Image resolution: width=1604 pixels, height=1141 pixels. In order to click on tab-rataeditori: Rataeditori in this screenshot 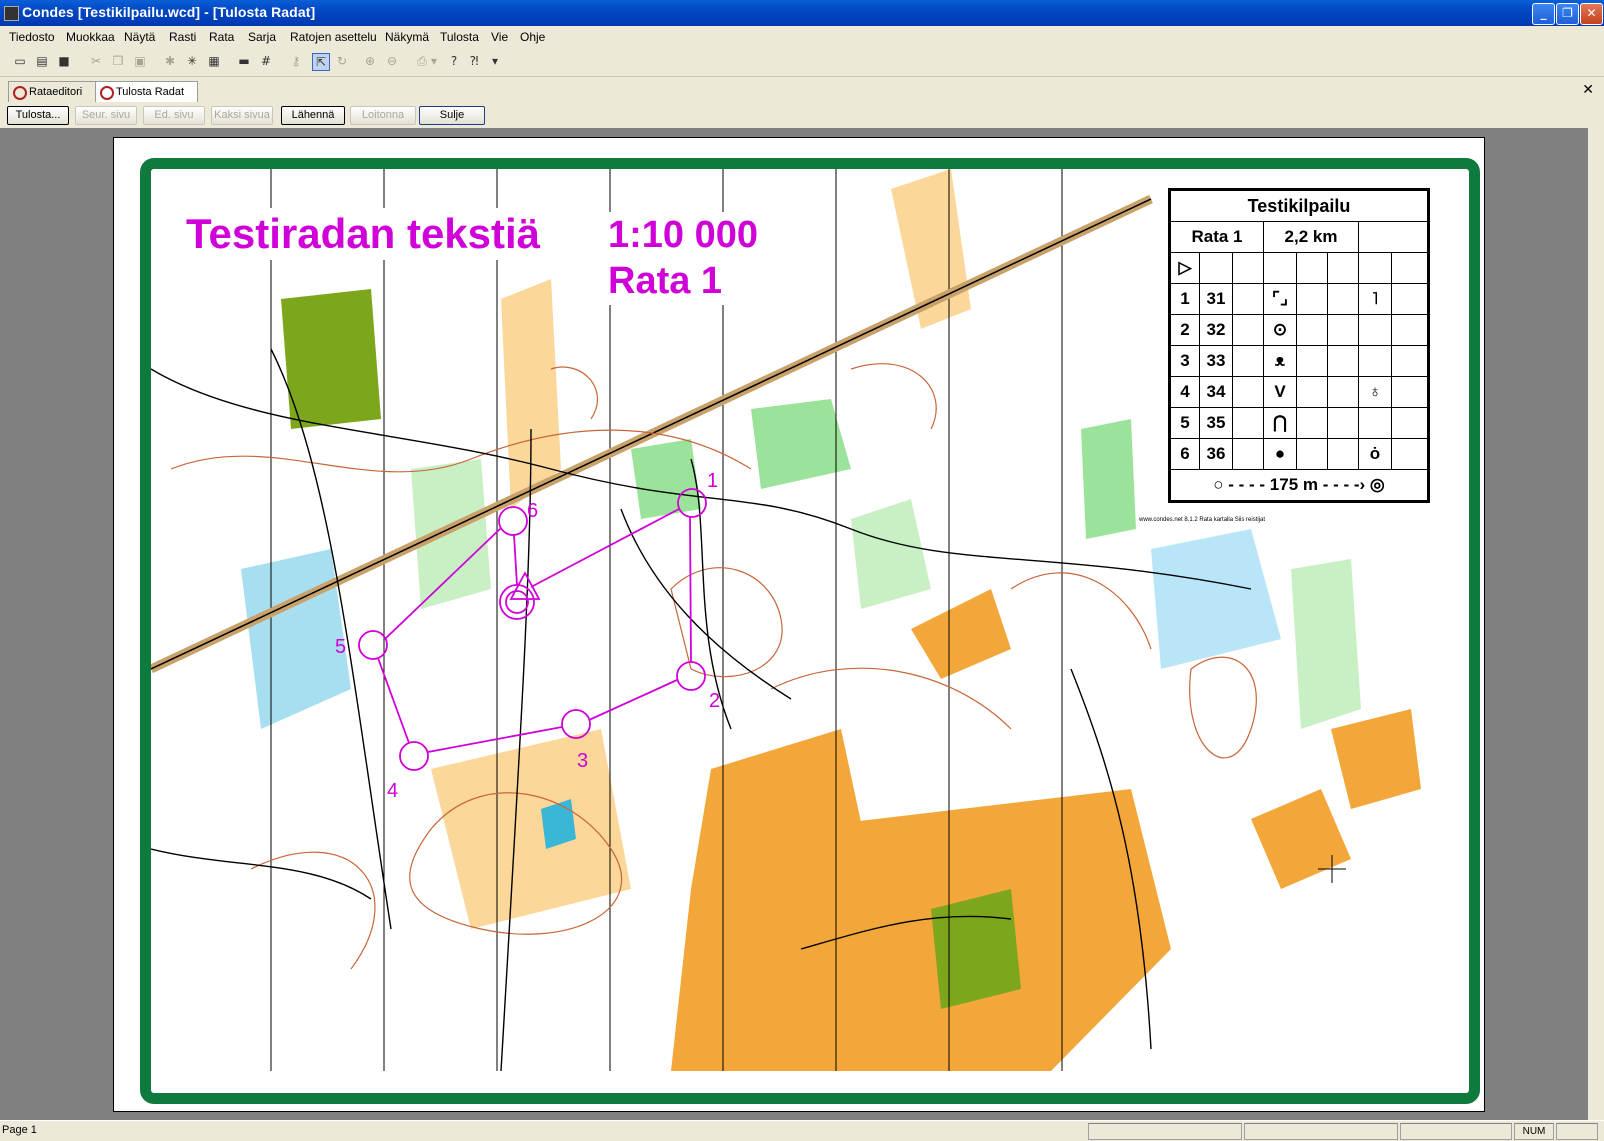, I will do `click(56, 91)`.